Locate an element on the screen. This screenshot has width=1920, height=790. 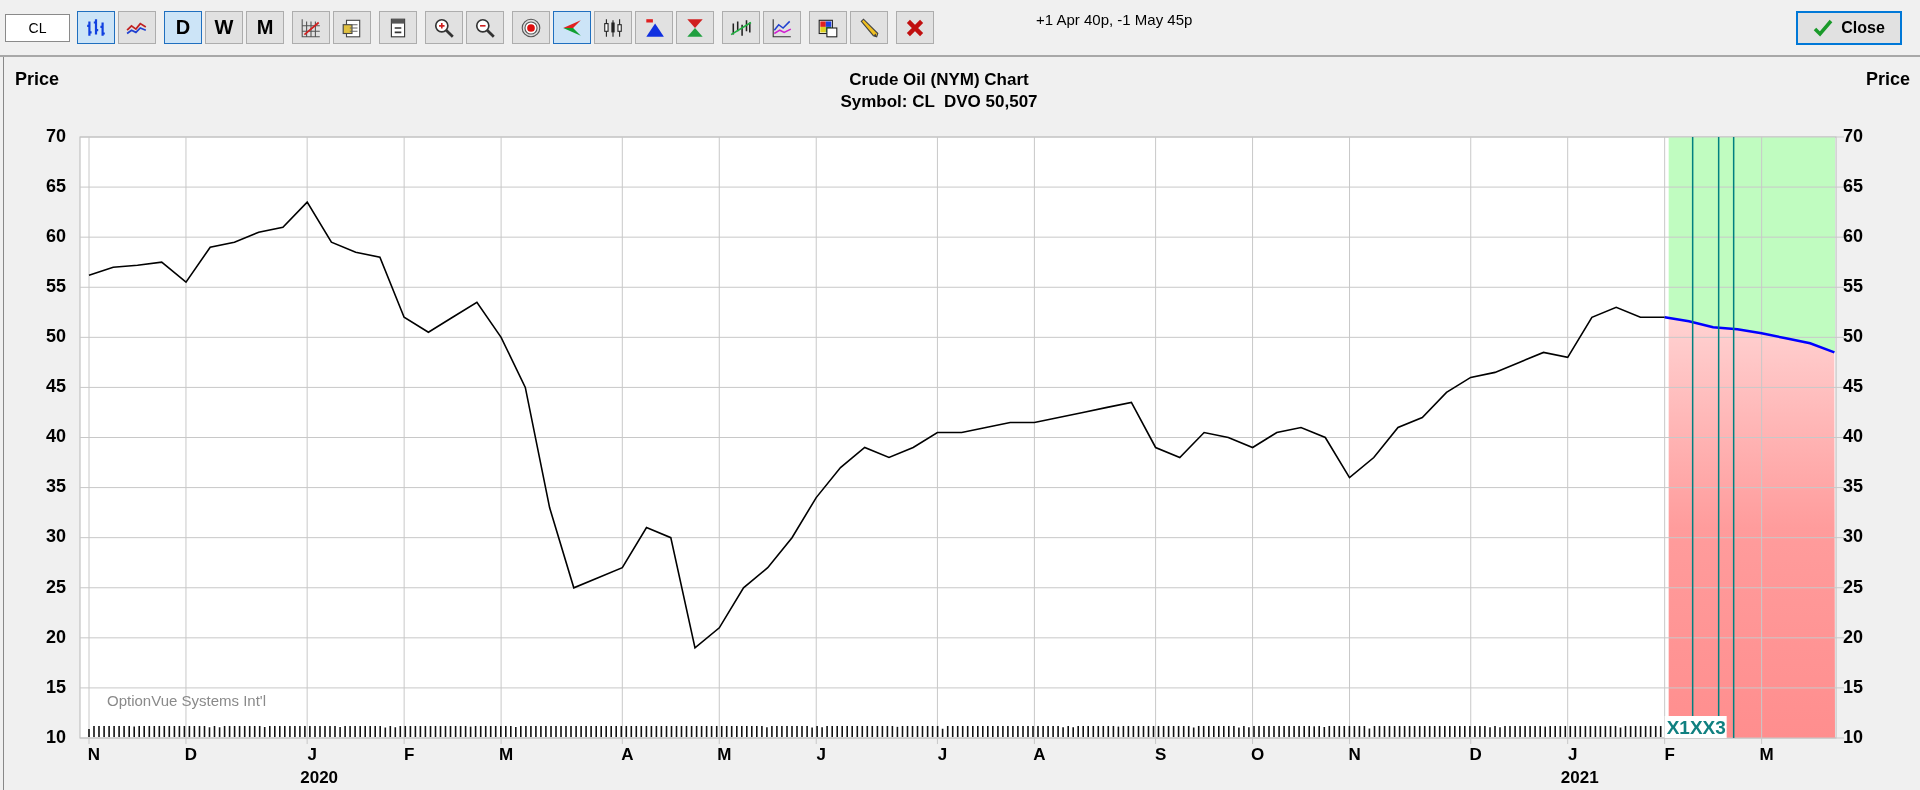
bar-chart-icon is located at coordinates (96, 27).